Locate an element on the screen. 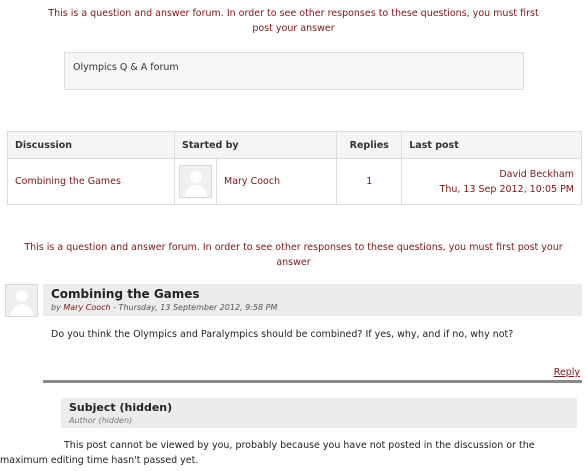 The width and height of the screenshot is (587, 471). post-divider is located at coordinates (312, 381).